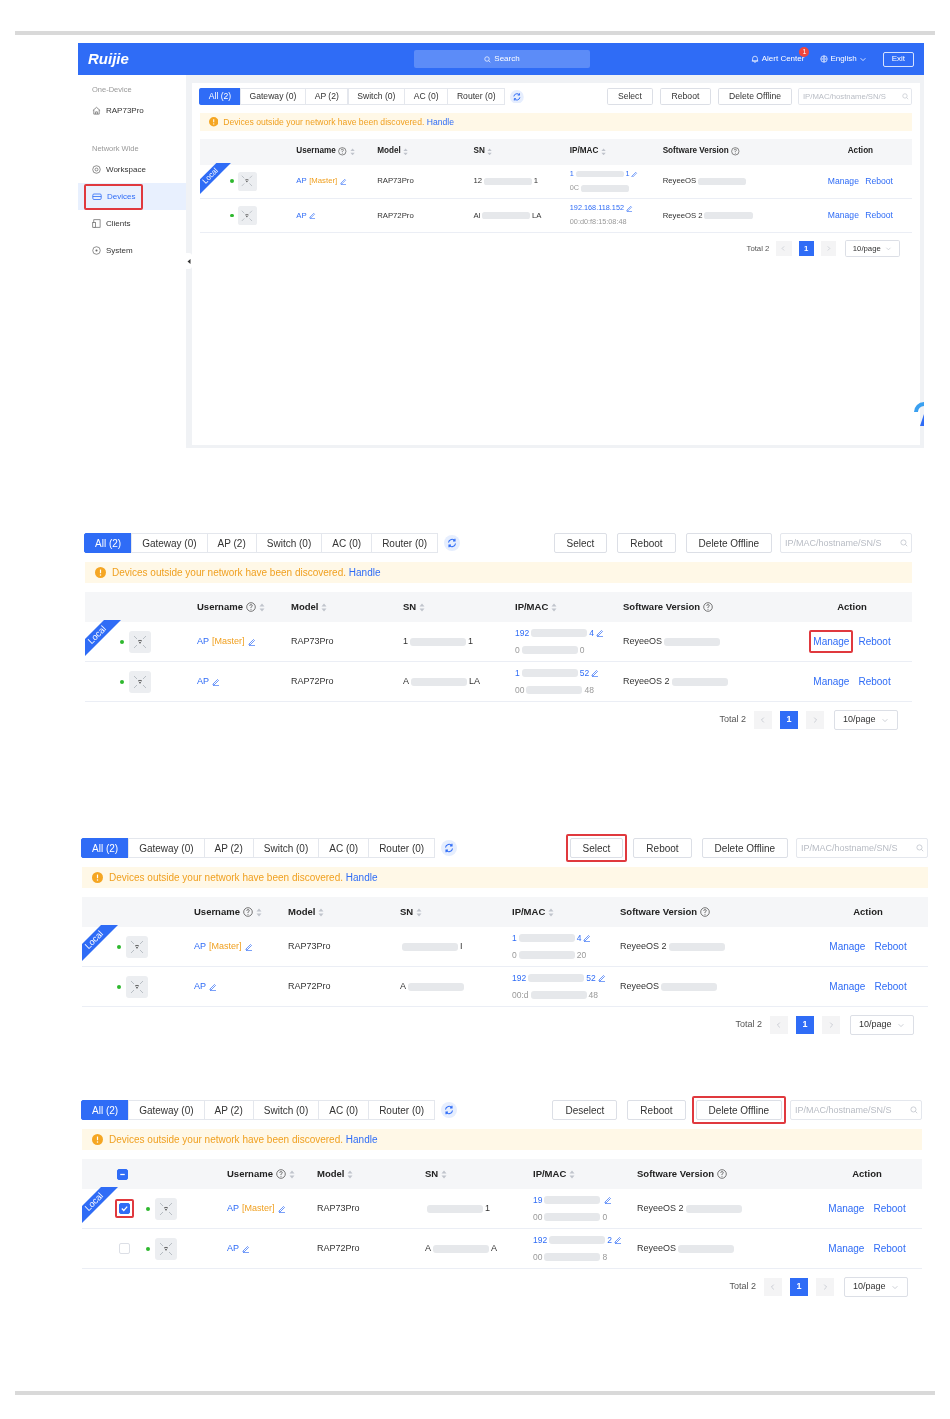 The width and height of the screenshot is (950, 1419). I want to click on bell-icon, so click(754, 59).